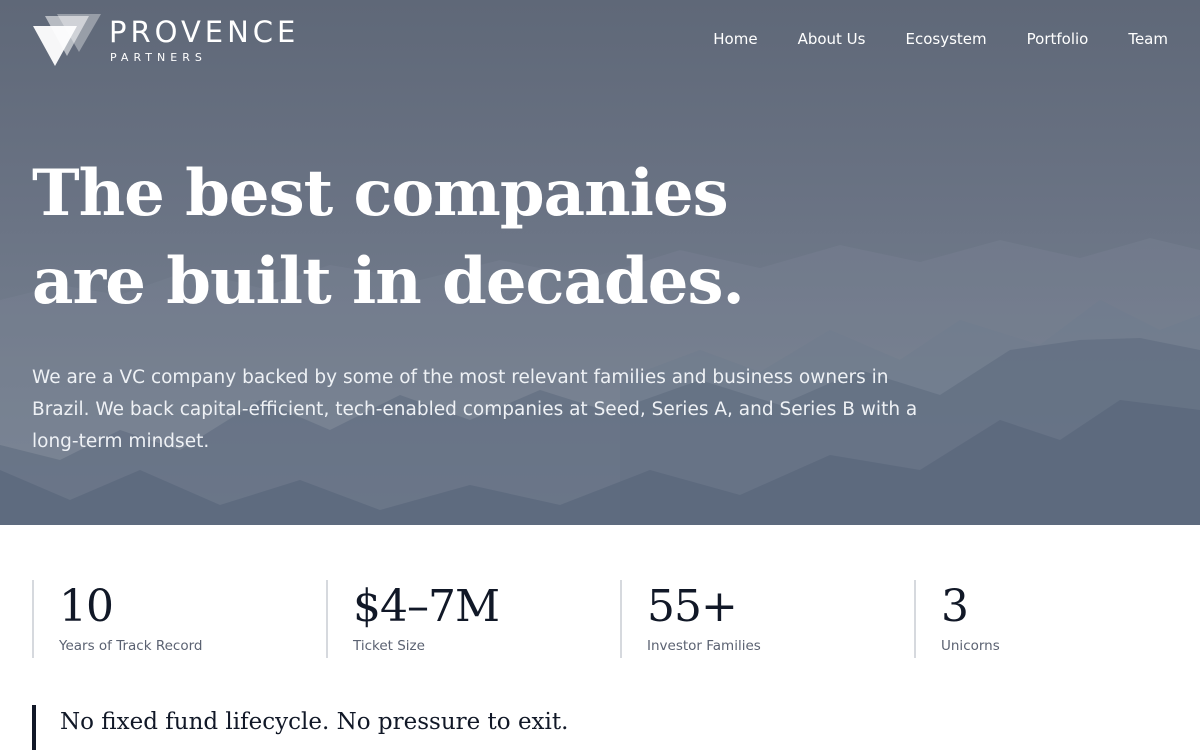 The height and width of the screenshot is (750, 1200). I want to click on nav-item-home: Home, so click(735, 39).